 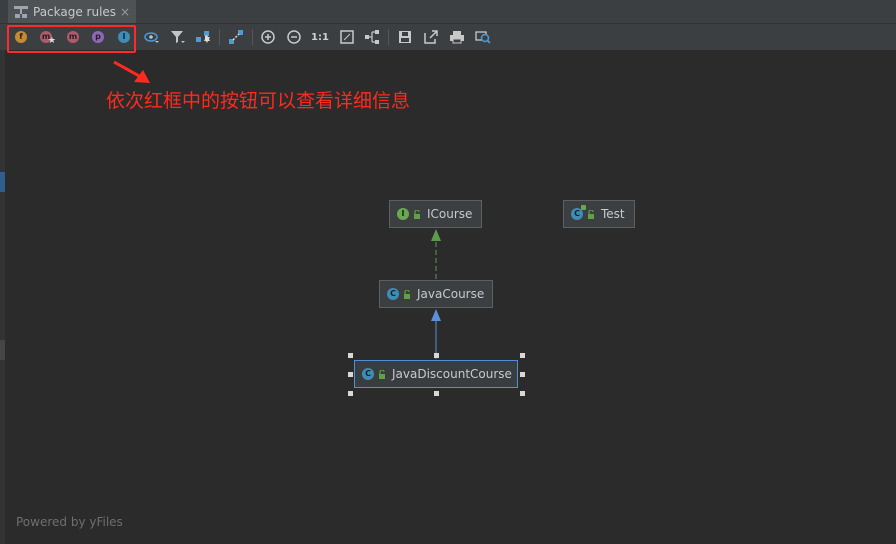 I want to click on annotation-arrow, so click(x=127, y=69).